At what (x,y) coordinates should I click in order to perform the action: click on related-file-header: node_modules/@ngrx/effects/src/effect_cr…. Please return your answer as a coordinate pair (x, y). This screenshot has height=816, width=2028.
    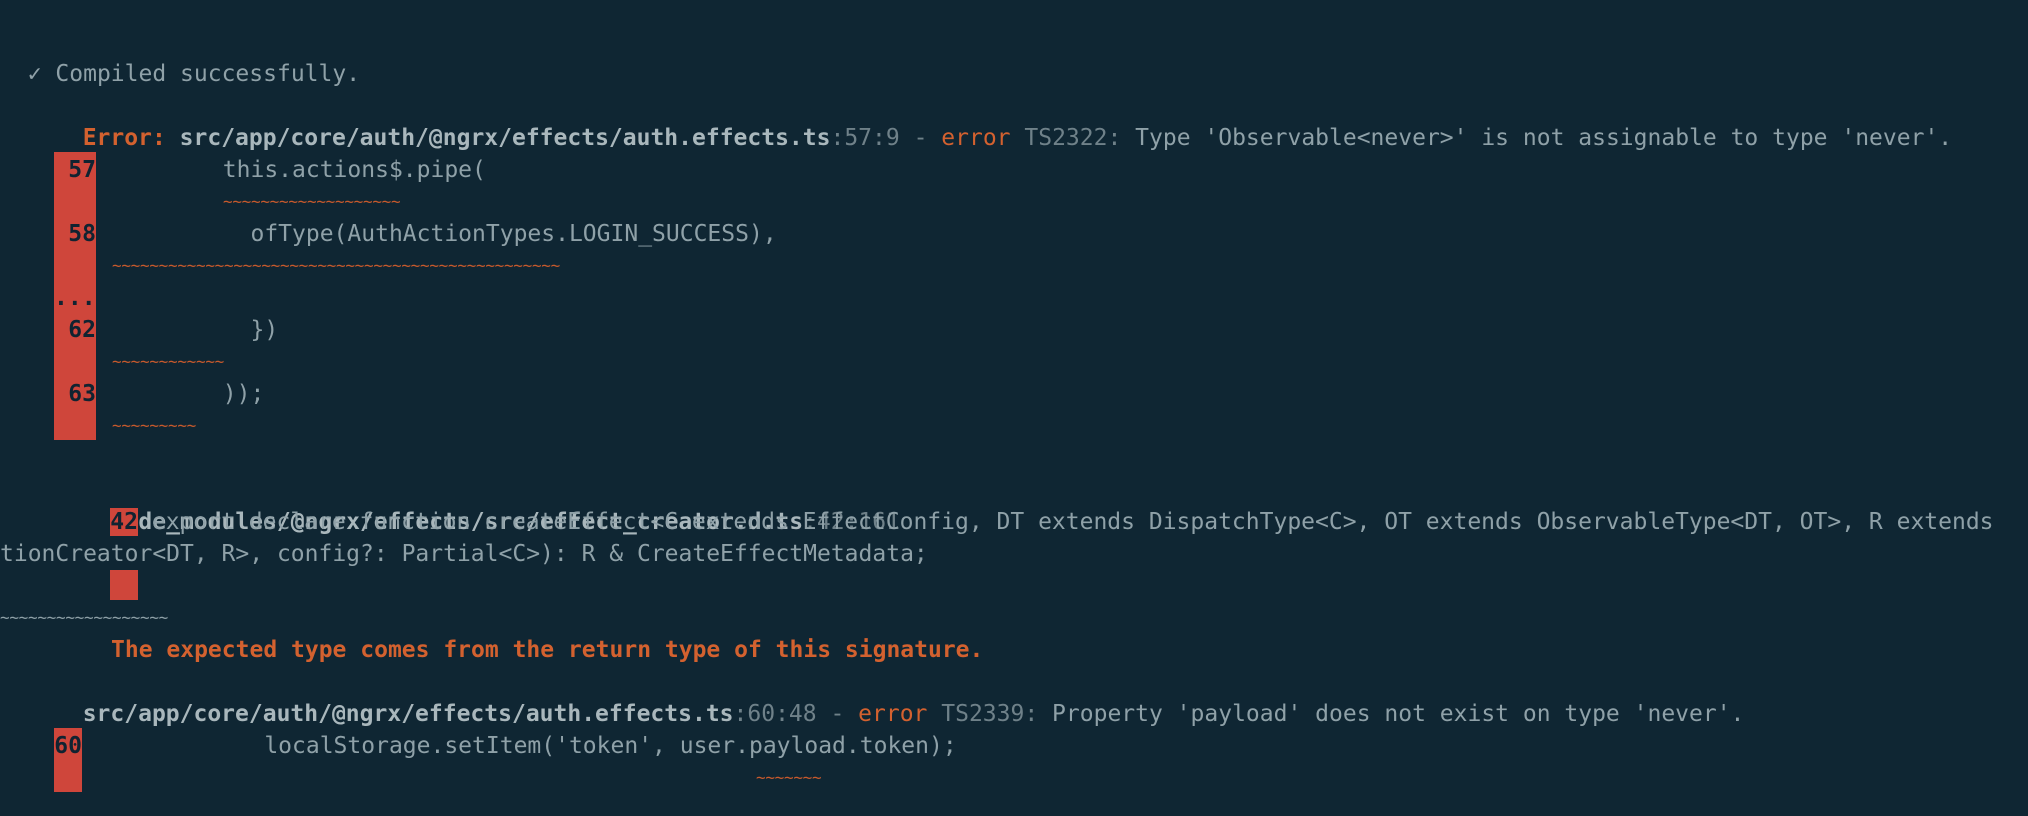
    Looking at the image, I should click on (491, 504).